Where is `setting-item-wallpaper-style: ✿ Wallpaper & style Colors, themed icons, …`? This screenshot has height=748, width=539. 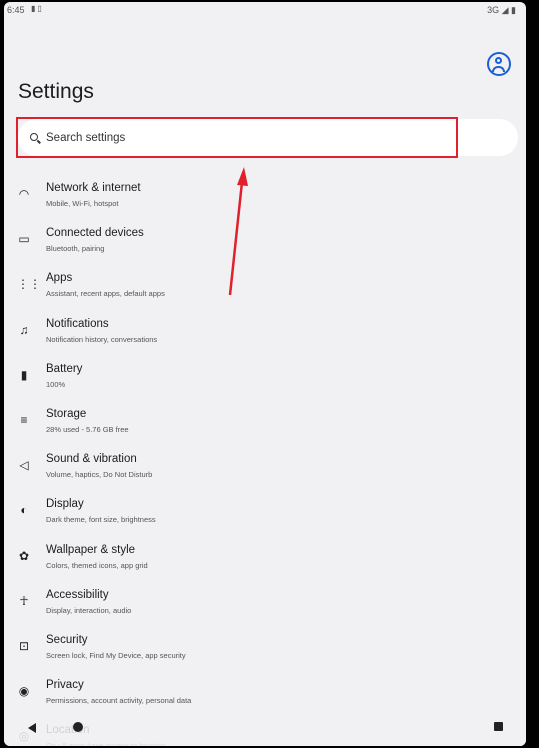 setting-item-wallpaper-style: ✿ Wallpaper & style Colors, themed icons, … is located at coordinates (265, 558).